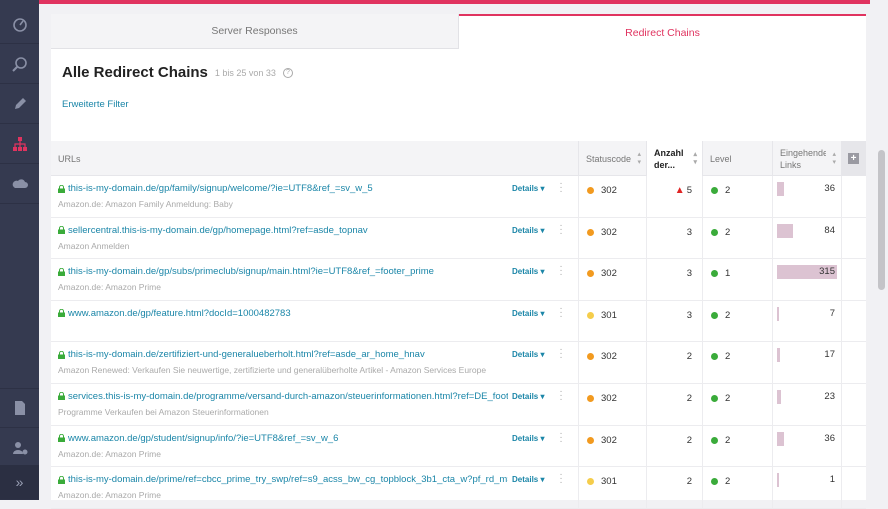 The width and height of the screenshot is (888, 509). Describe the element at coordinates (807, 404) in the screenshot. I see `links-cell: 23` at that location.